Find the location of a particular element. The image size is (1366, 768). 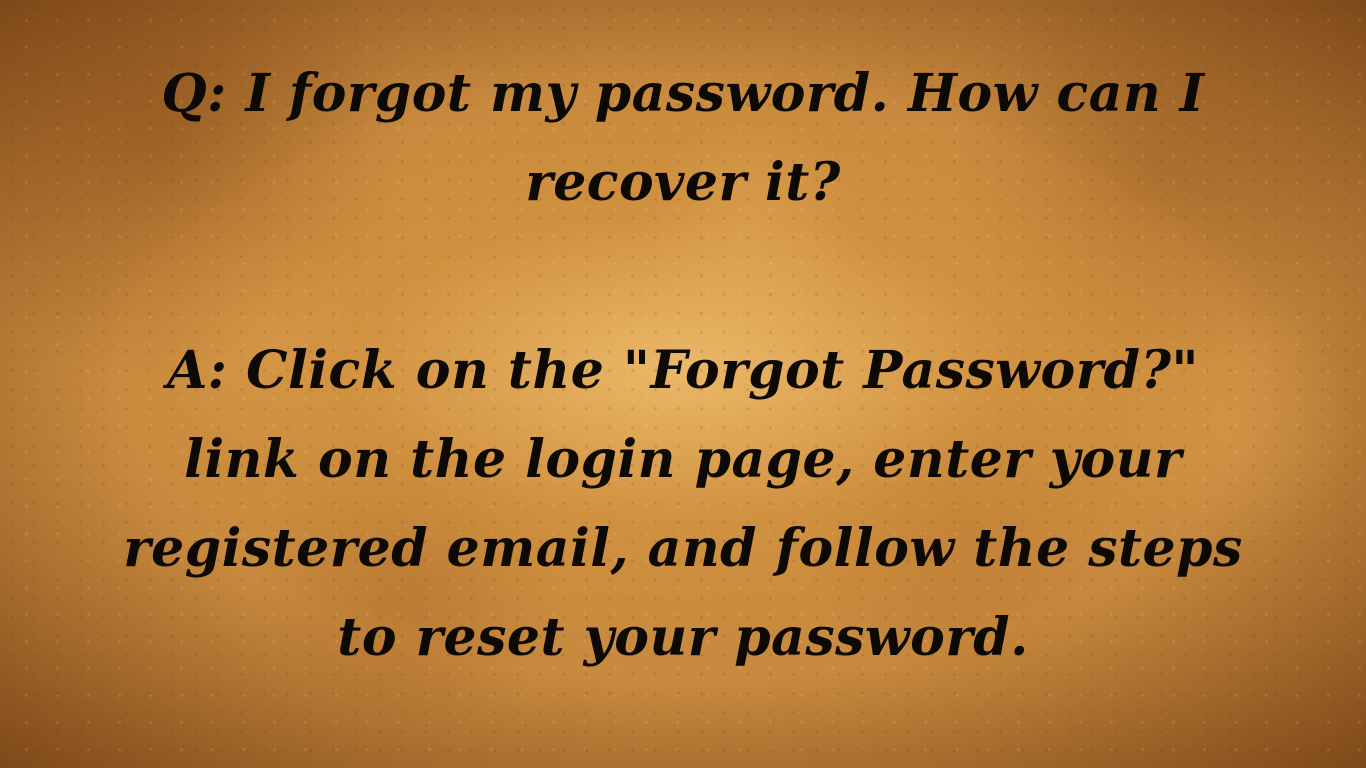

answer-line-4: to reset your password. is located at coordinates (683, 637).